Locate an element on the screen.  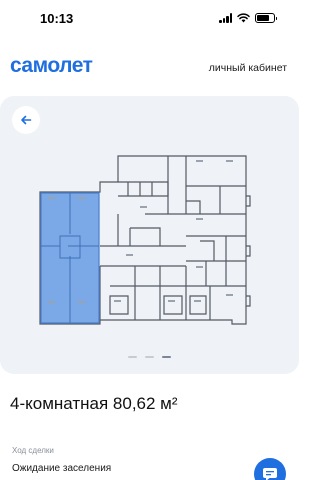
status-time: 10:13 is located at coordinates (57, 18).